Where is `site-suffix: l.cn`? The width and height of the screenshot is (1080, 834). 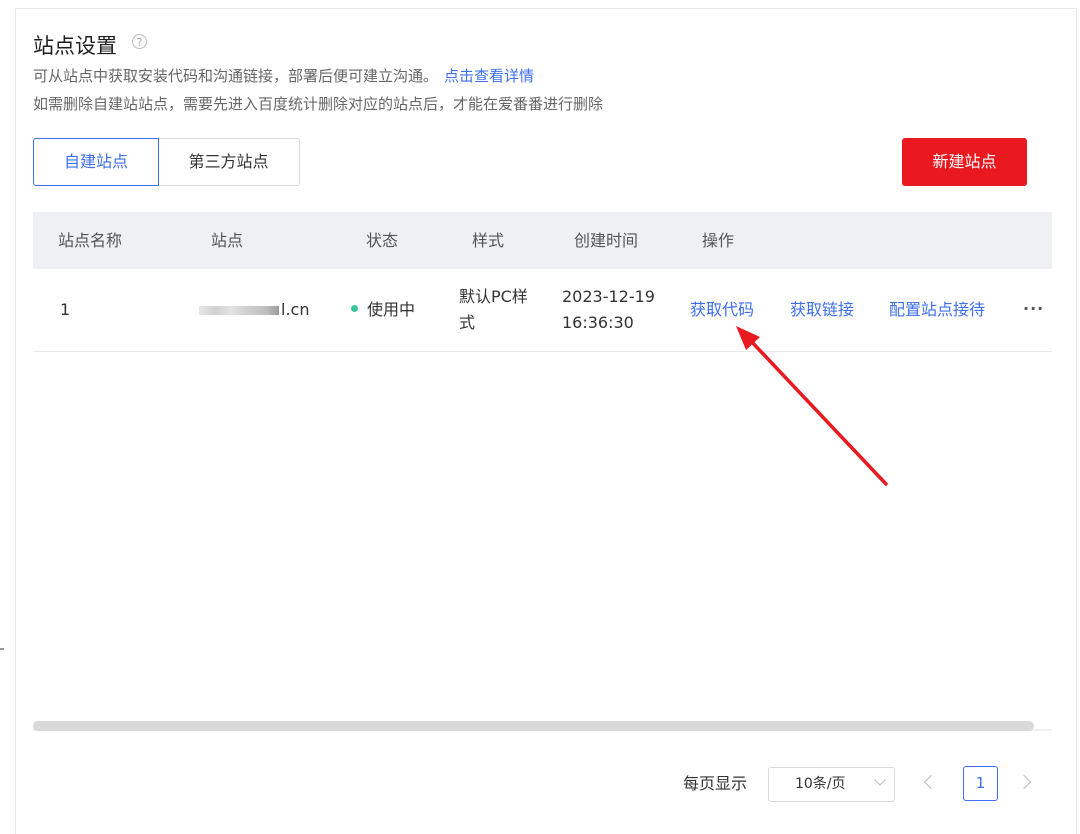 site-suffix: l.cn is located at coordinates (295, 309).